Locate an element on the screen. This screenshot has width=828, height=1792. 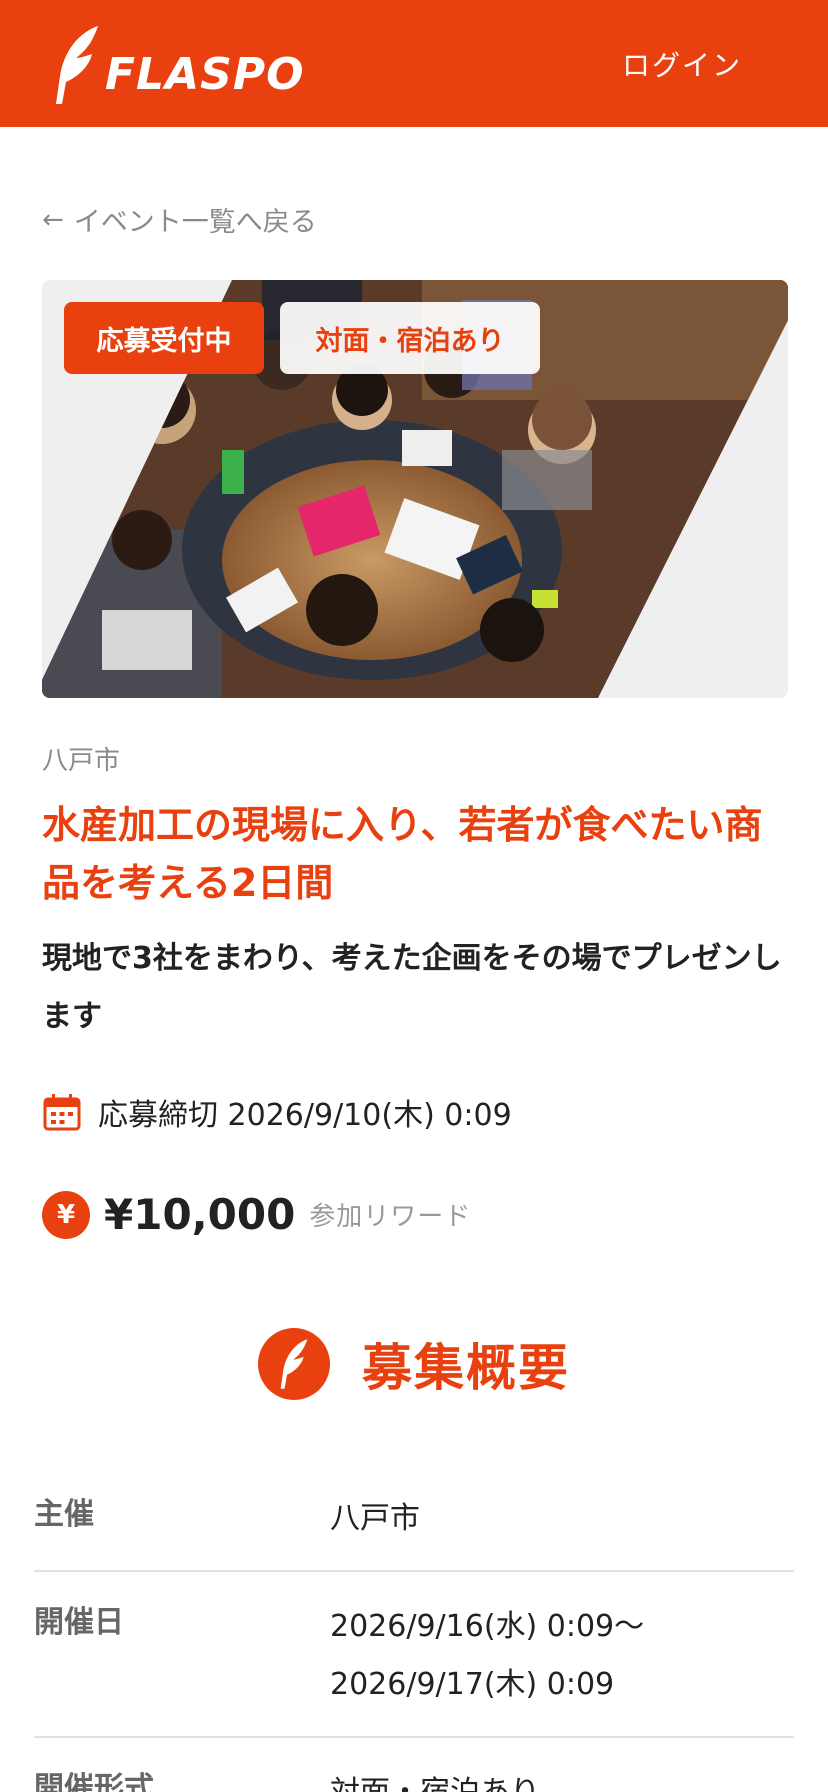
table-row: 開催形式 対面・宿泊あり is located at coordinates (414, 1778).